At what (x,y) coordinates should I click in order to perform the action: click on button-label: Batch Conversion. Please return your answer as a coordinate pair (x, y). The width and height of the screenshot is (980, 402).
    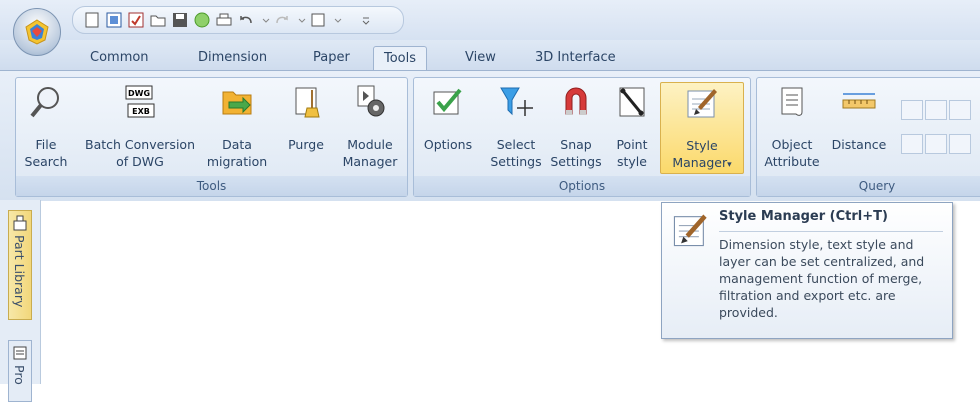
    Looking at the image, I should click on (140, 144).